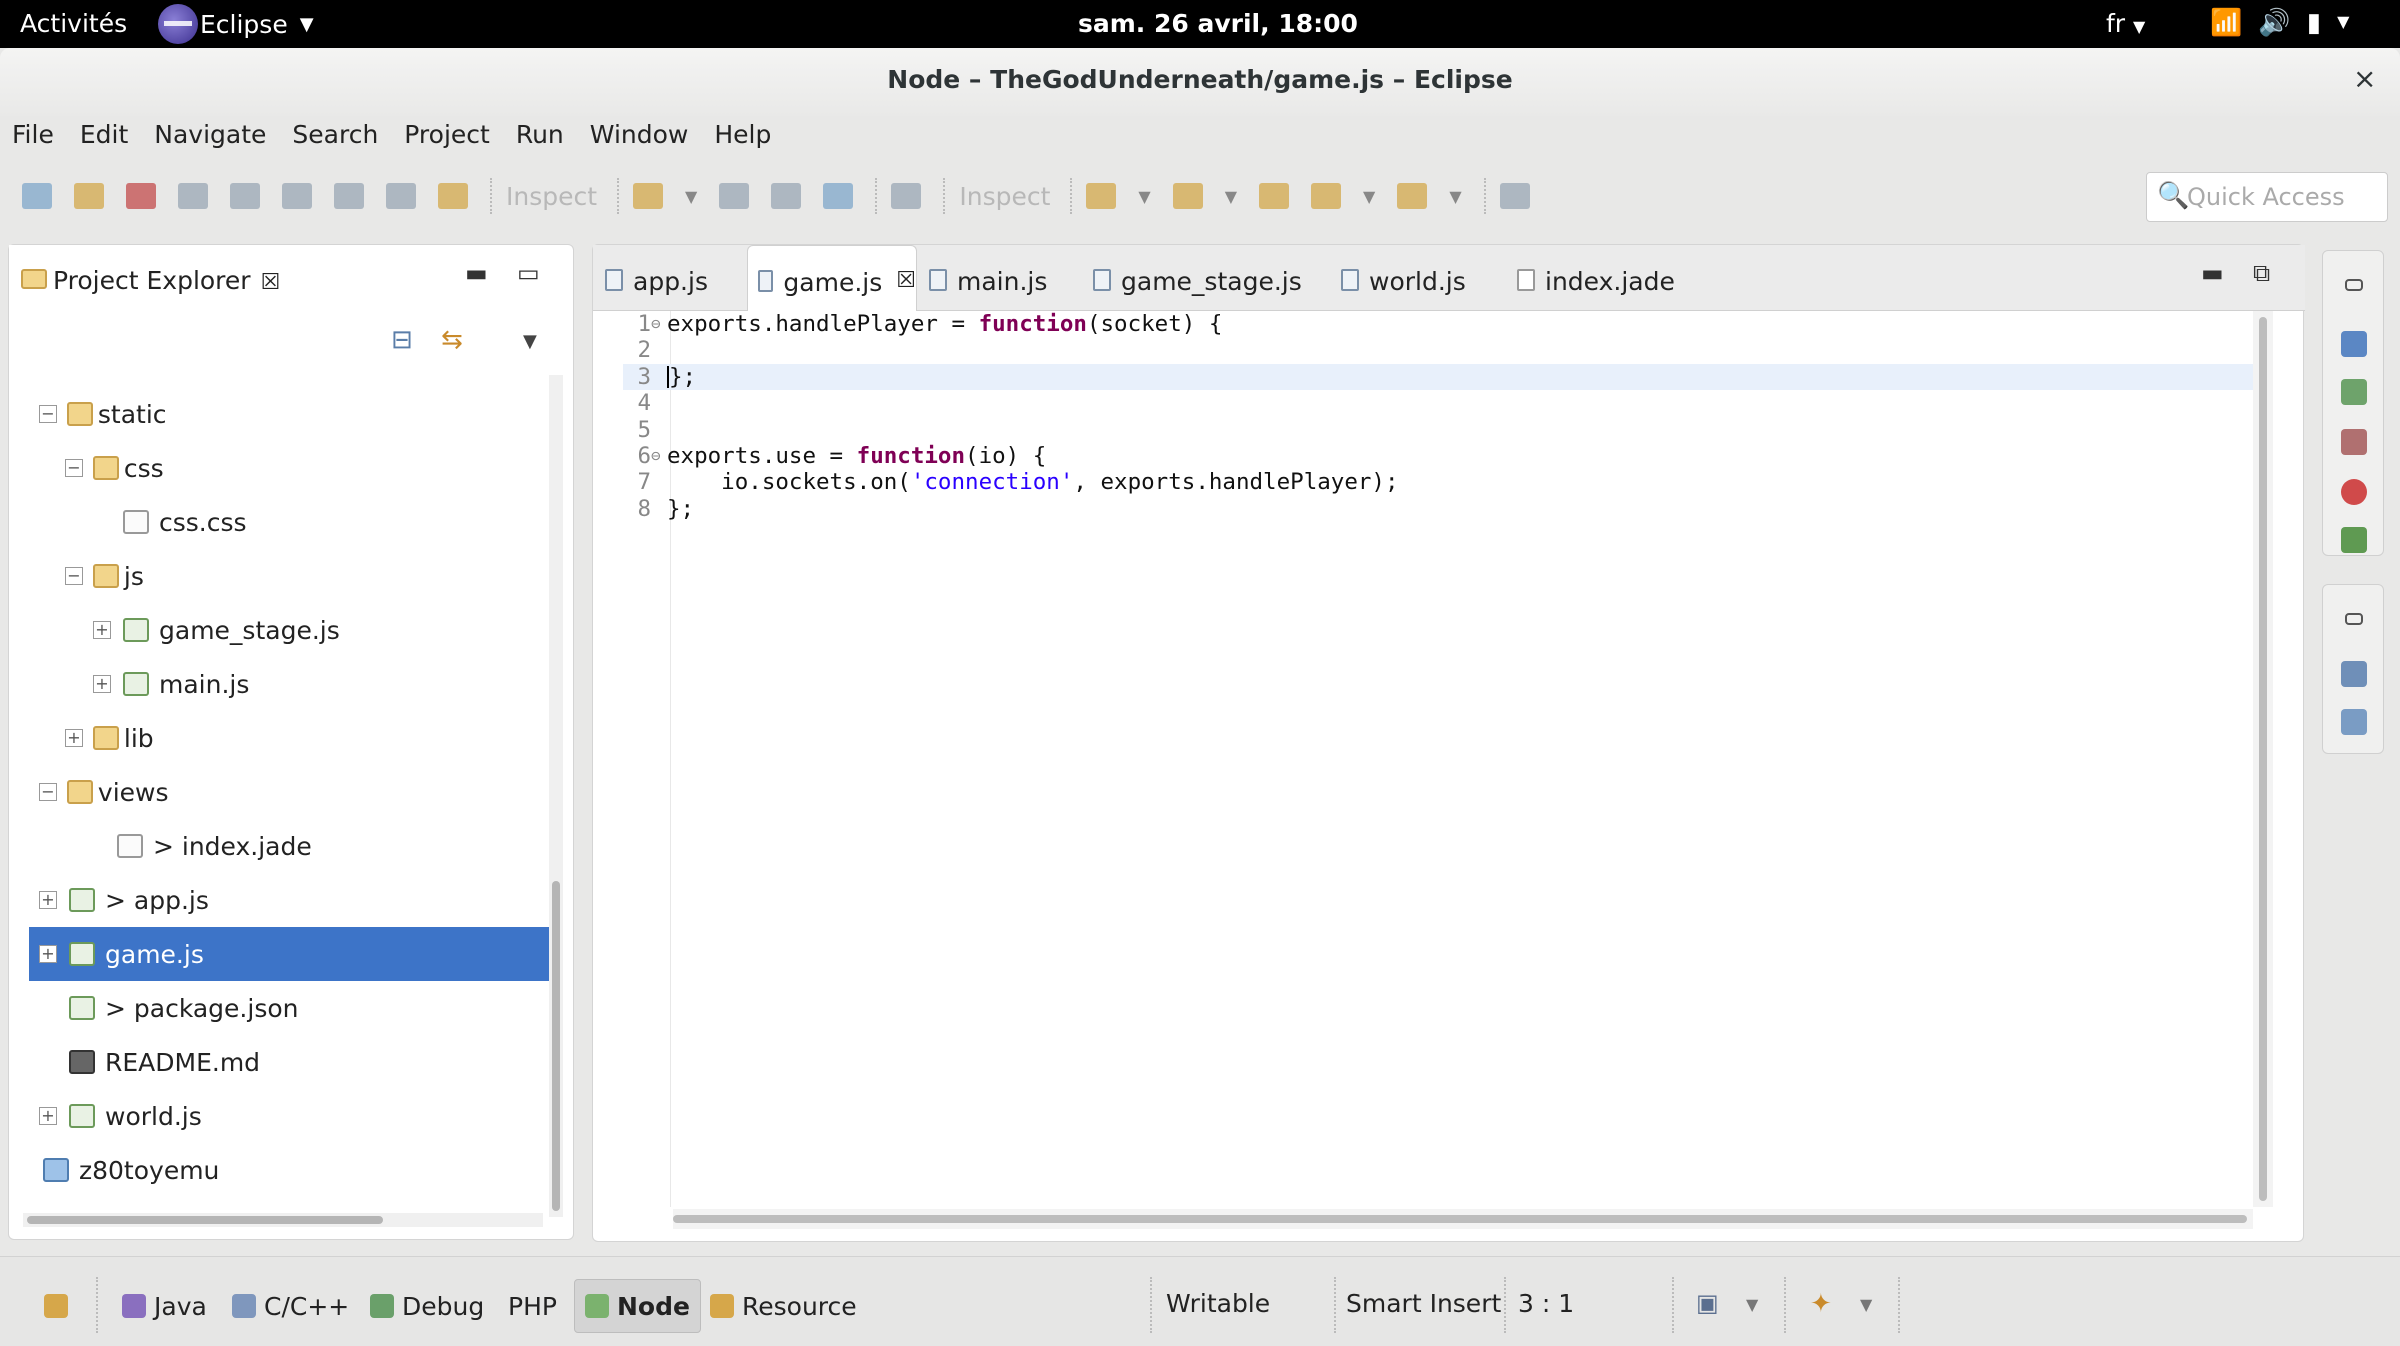  What do you see at coordinates (838, 196) in the screenshot?
I see `print-icon` at bounding box center [838, 196].